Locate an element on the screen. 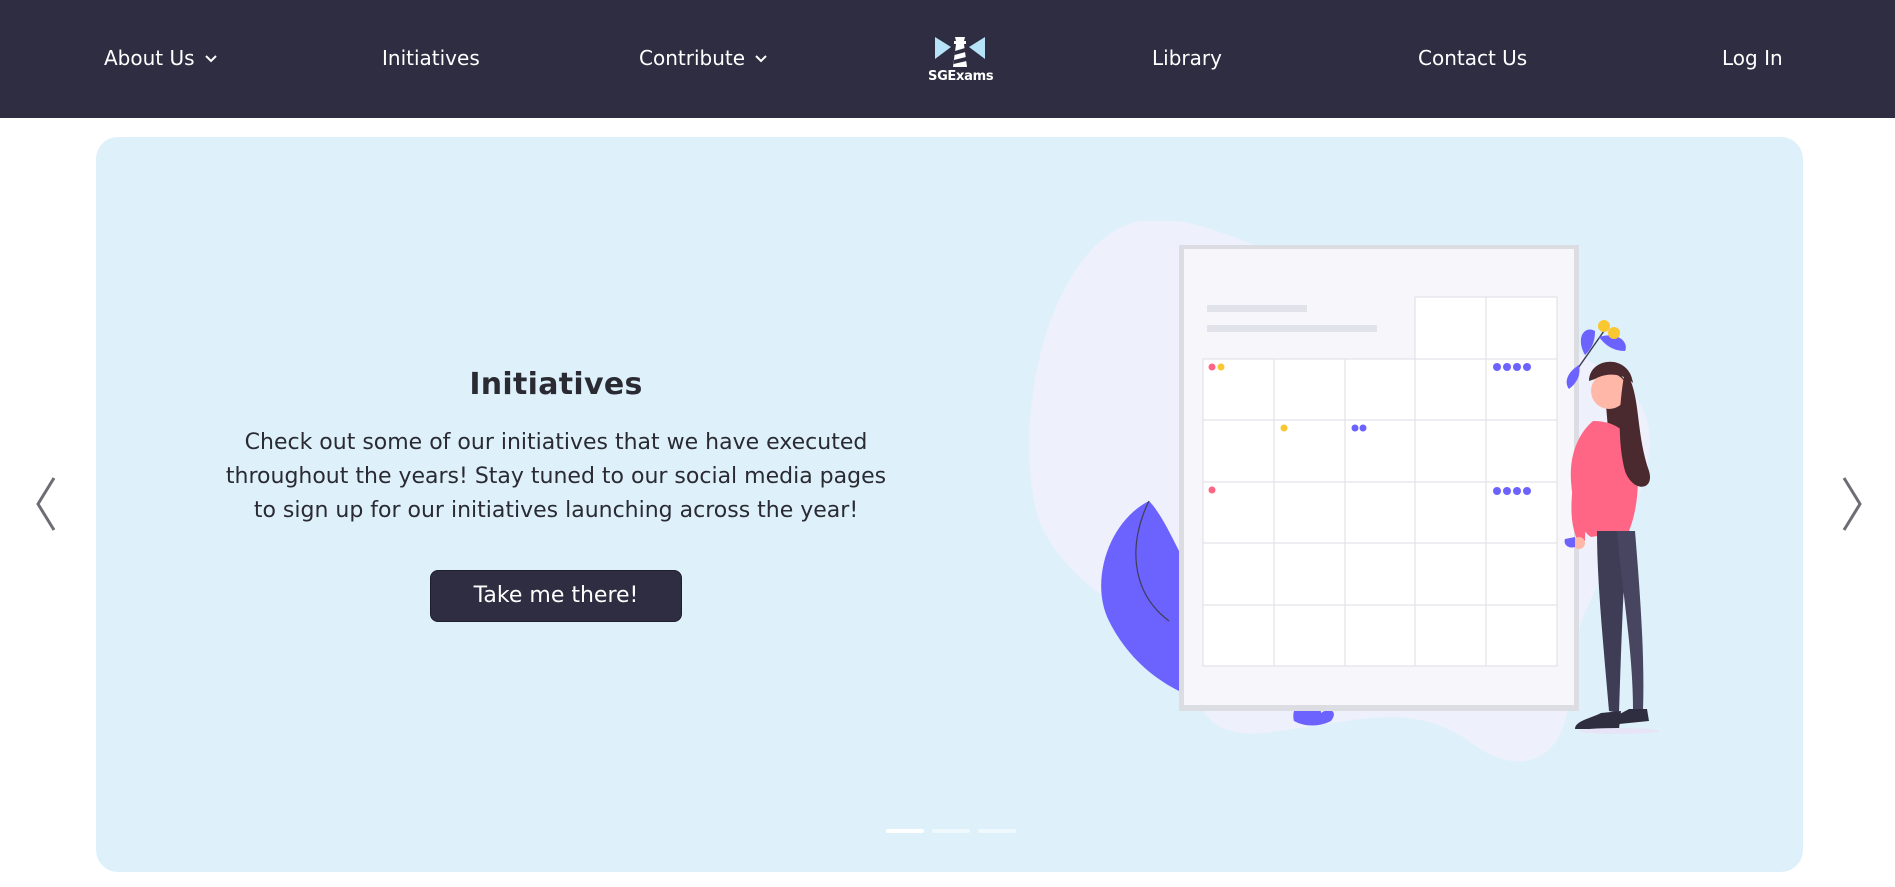 Image resolution: width=1895 pixels, height=887 pixels. nav-about-us-dropdown: About Us is located at coordinates (161, 58).